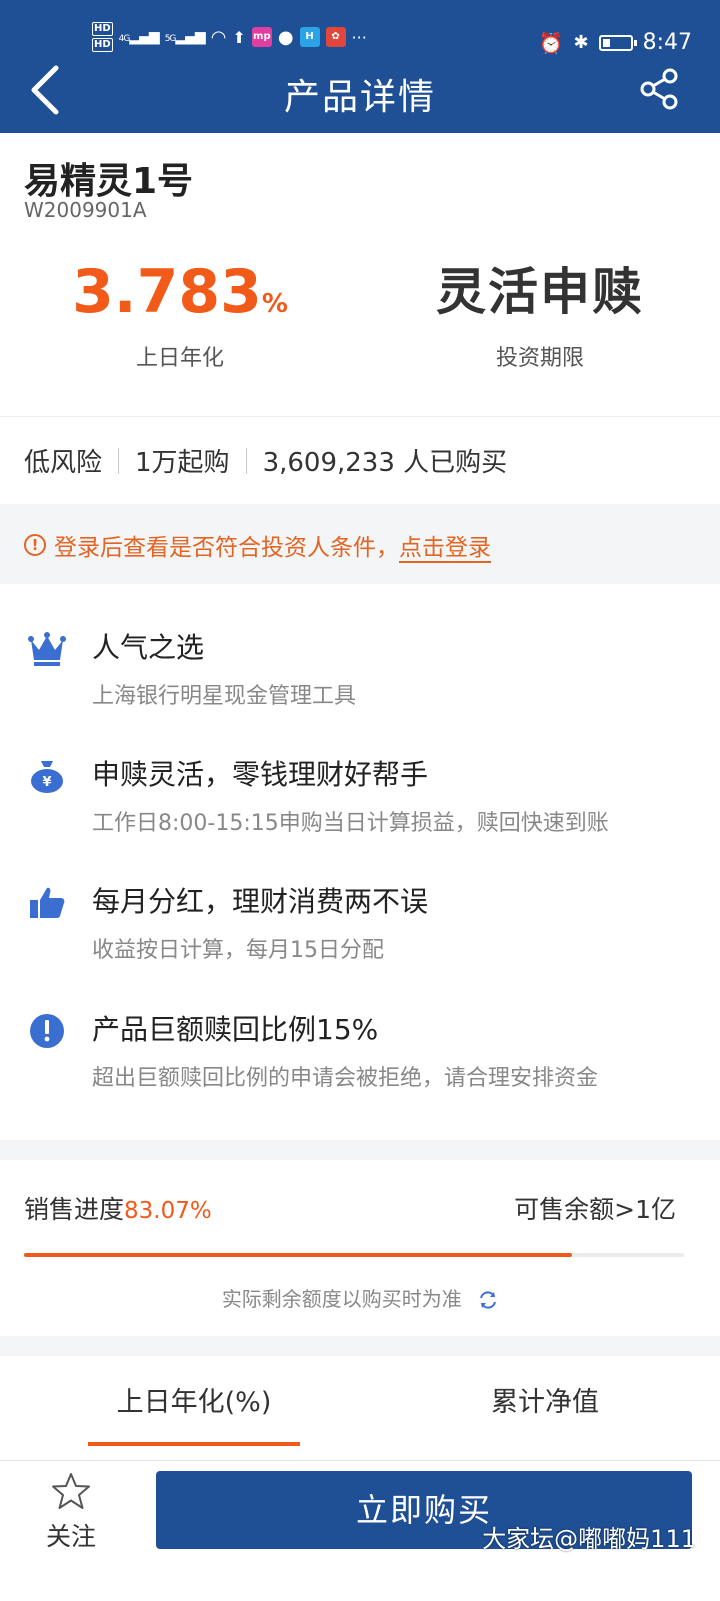 The image size is (720, 1601). Describe the element at coordinates (345, 1078) in the screenshot. I see `feature-desc: 超出巨额赎回比例的申请会被拒绝，请合理安排资金` at that location.